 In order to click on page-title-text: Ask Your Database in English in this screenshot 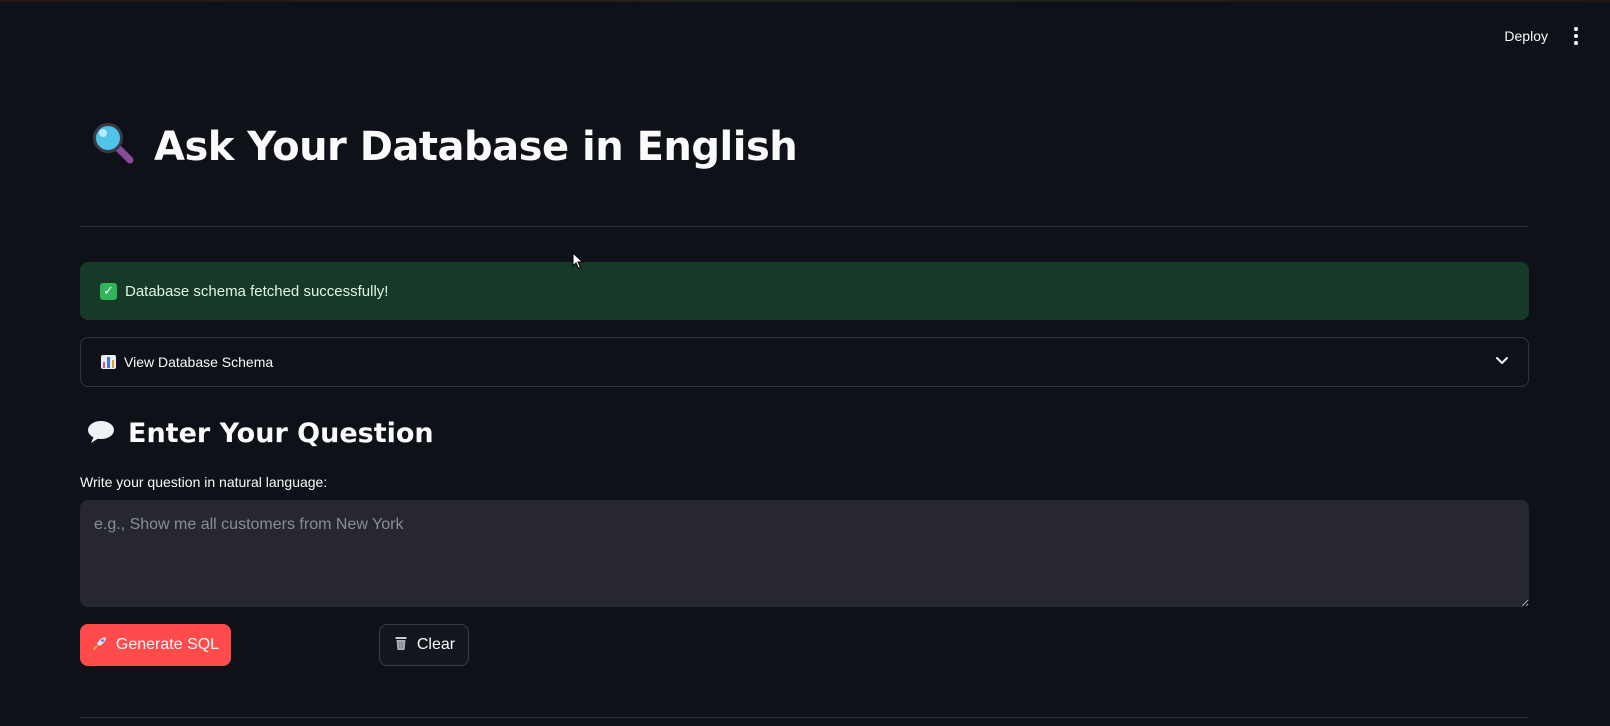, I will do `click(476, 147)`.